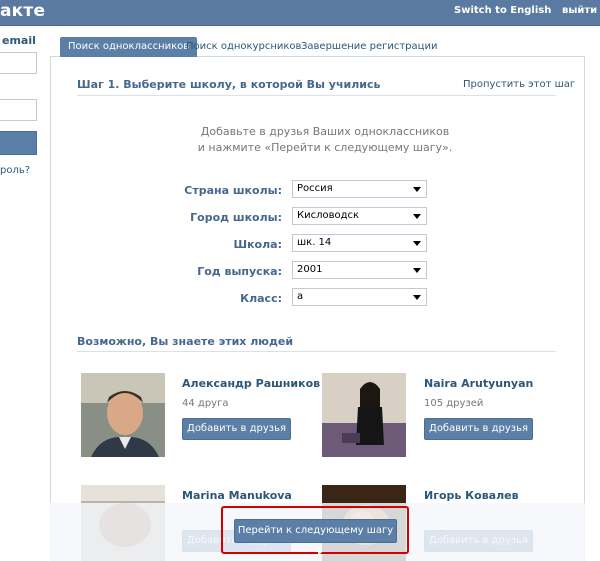 This screenshot has width=600, height=561. I want to click on person-name: Naira Arutyunyan, so click(478, 383).